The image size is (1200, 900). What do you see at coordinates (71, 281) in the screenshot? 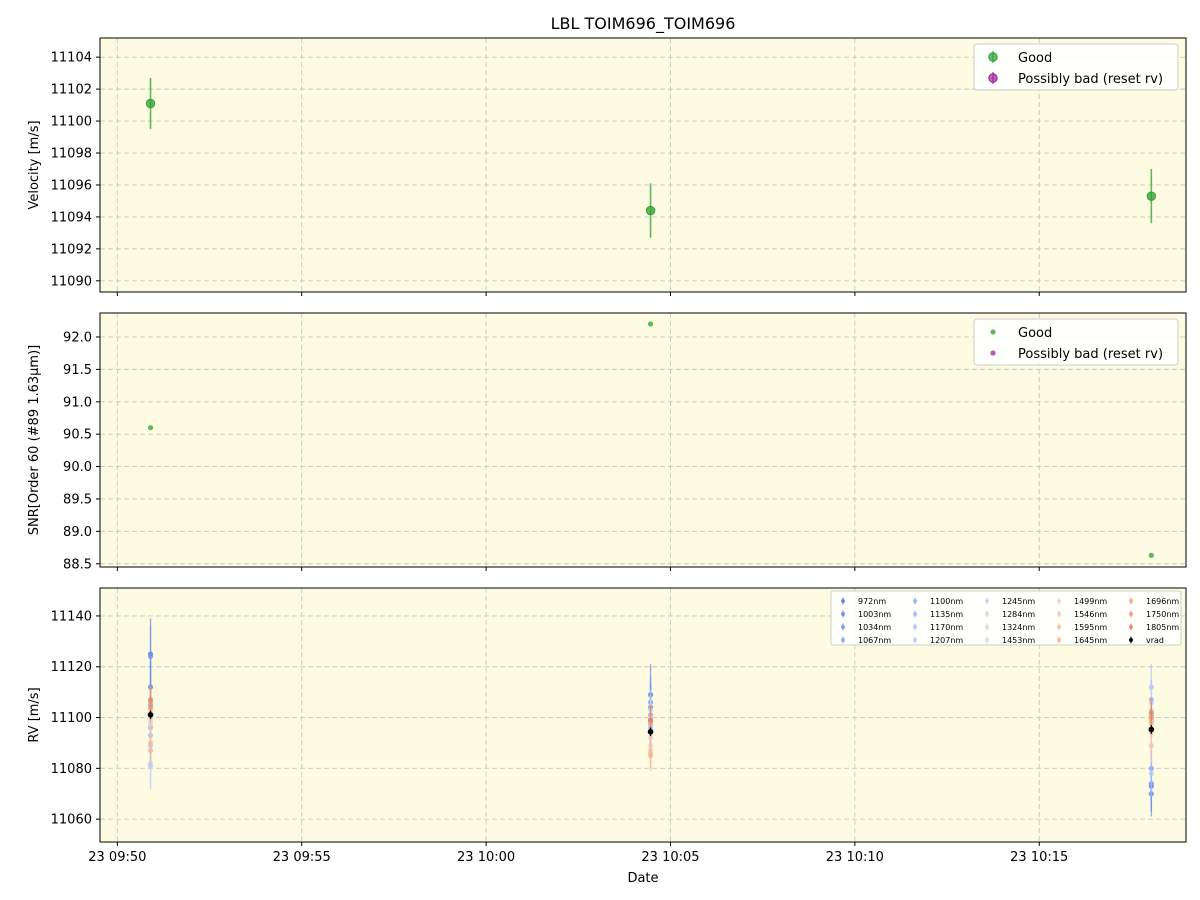
I see `y-tick-label: 11090` at bounding box center [71, 281].